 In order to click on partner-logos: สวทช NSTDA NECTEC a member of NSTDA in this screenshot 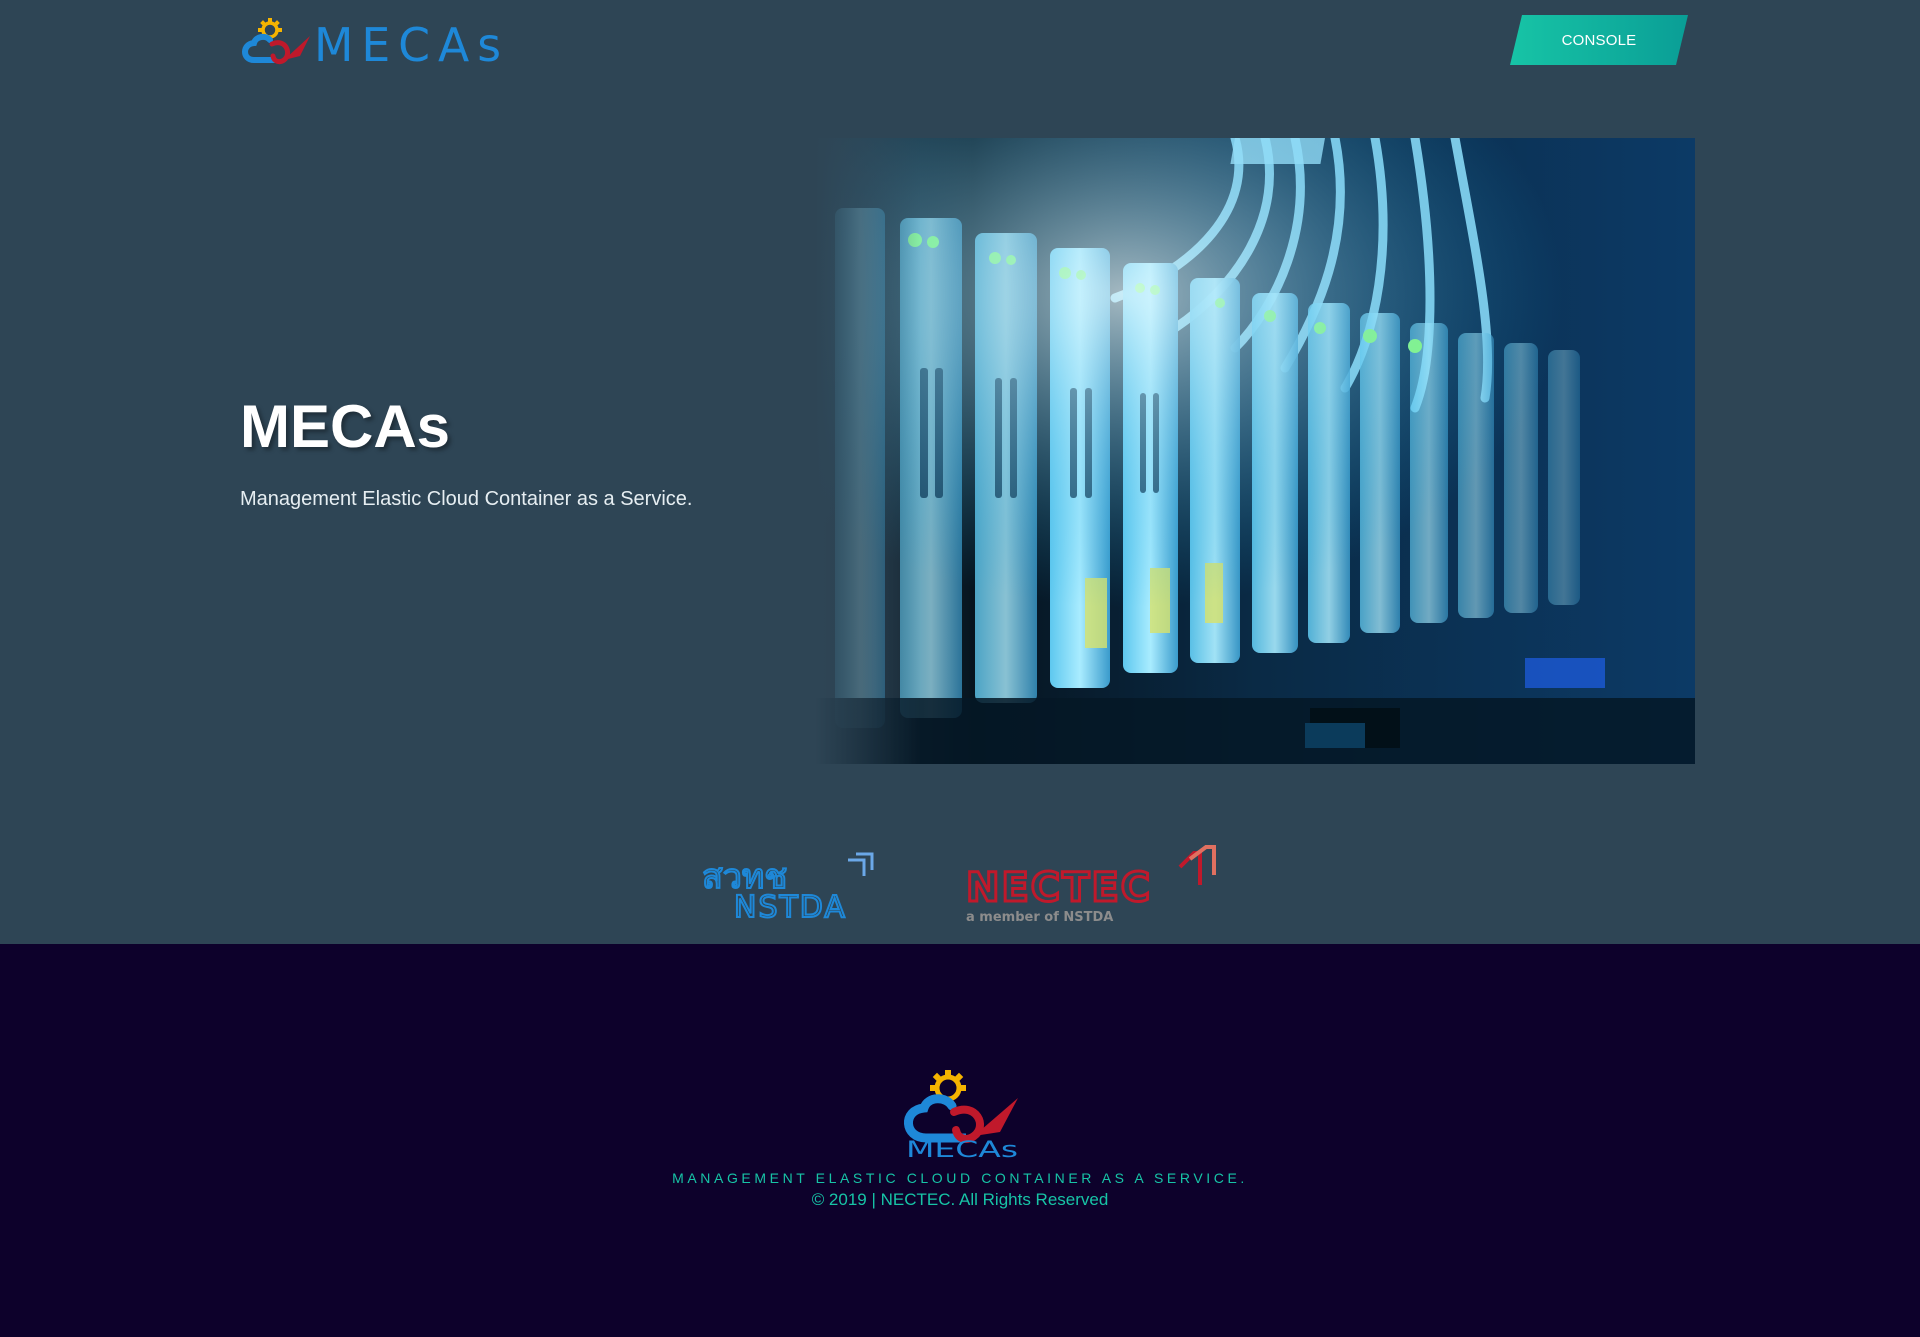, I will do `click(965, 882)`.